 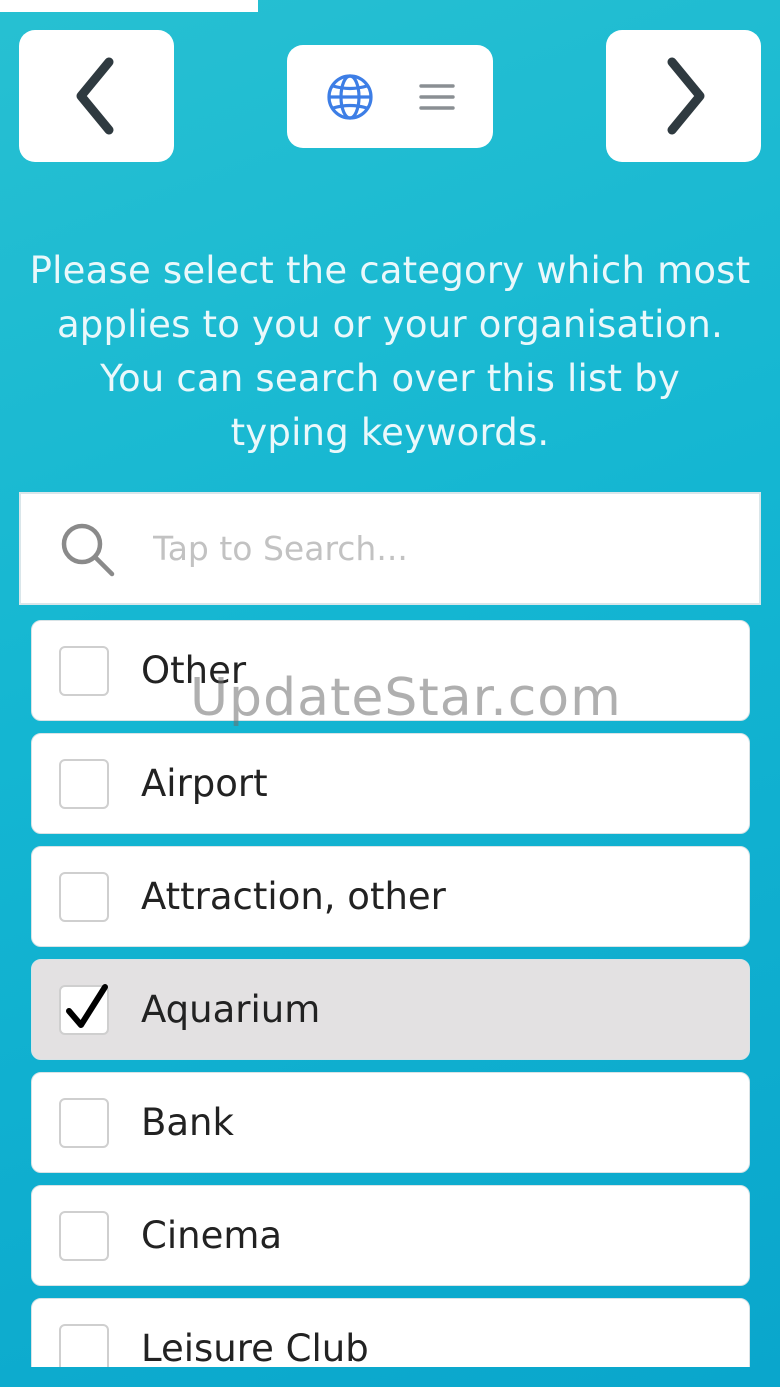 I want to click on globe-icon, so click(x=350, y=97).